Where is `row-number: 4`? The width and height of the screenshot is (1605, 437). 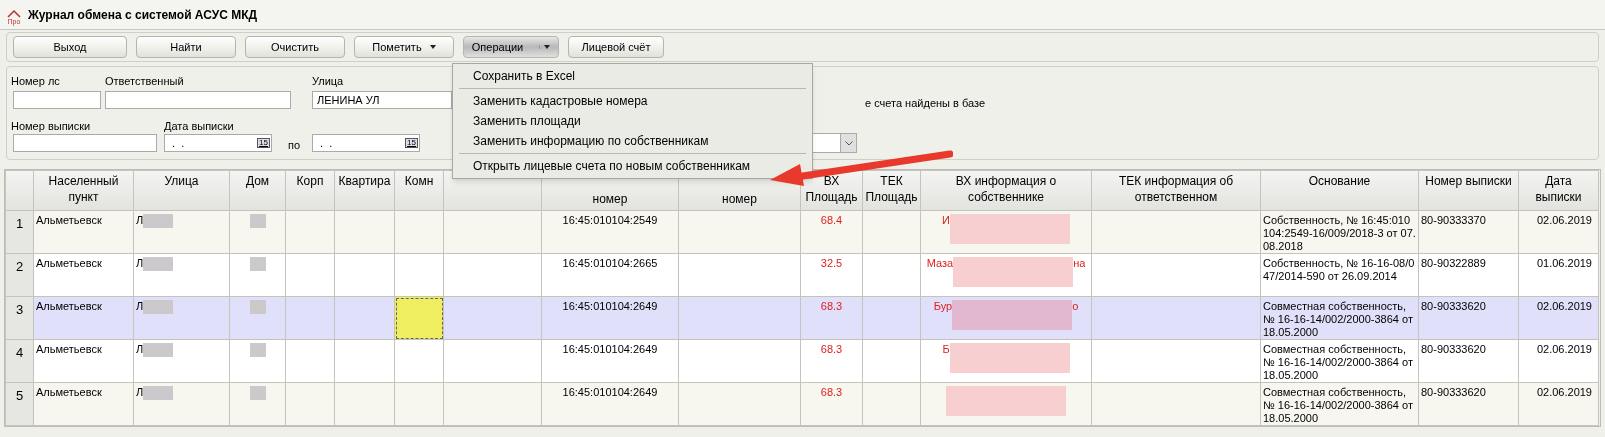 row-number: 4 is located at coordinates (19, 361).